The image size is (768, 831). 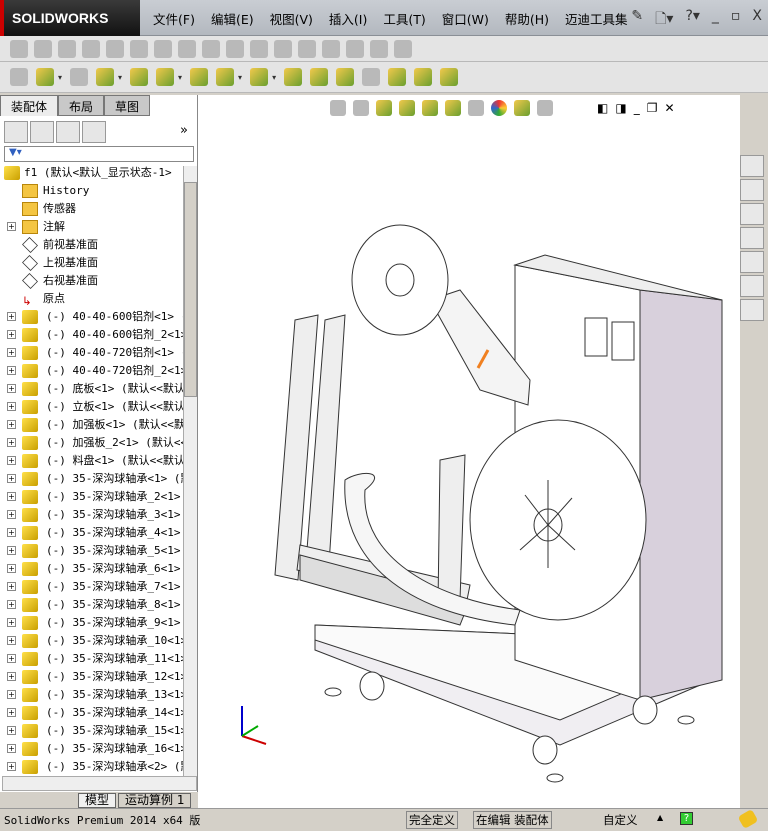 I want to click on zoom-to-fit-icon, so click(x=338, y=108).